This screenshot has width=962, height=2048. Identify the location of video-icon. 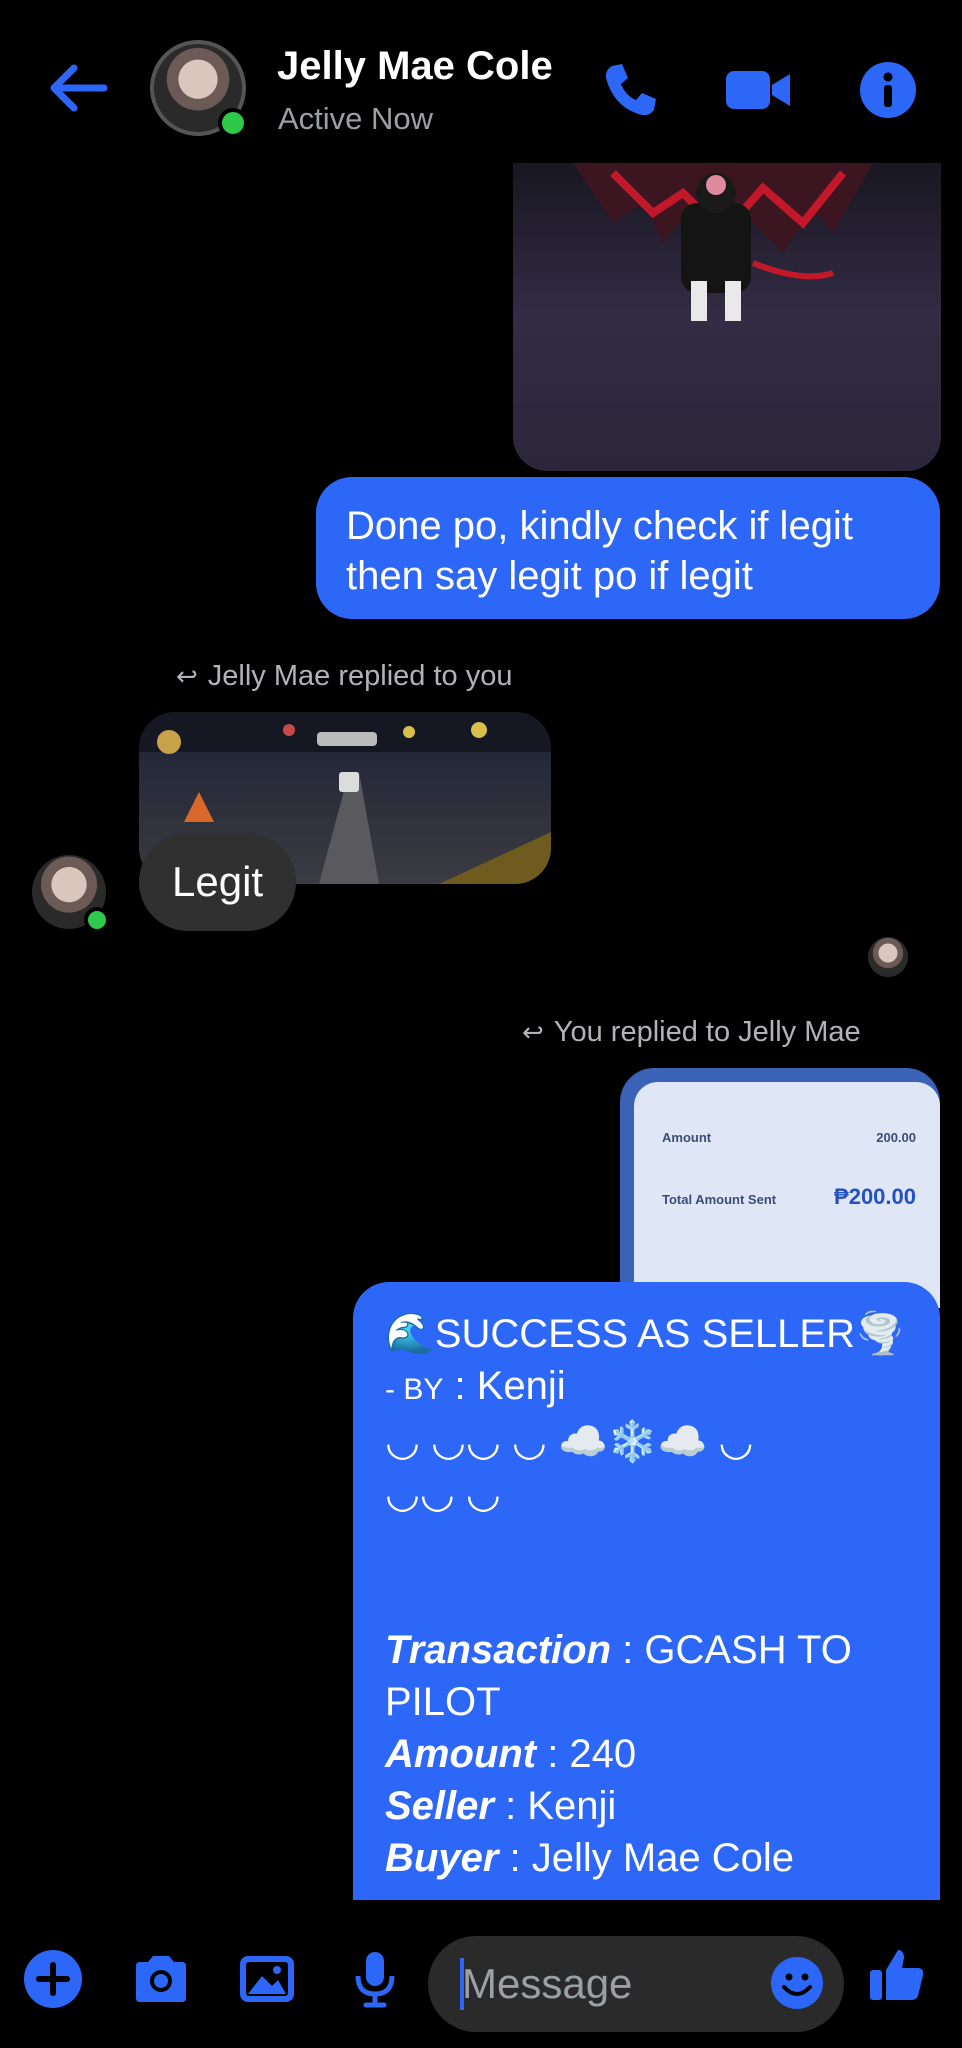
(758, 90).